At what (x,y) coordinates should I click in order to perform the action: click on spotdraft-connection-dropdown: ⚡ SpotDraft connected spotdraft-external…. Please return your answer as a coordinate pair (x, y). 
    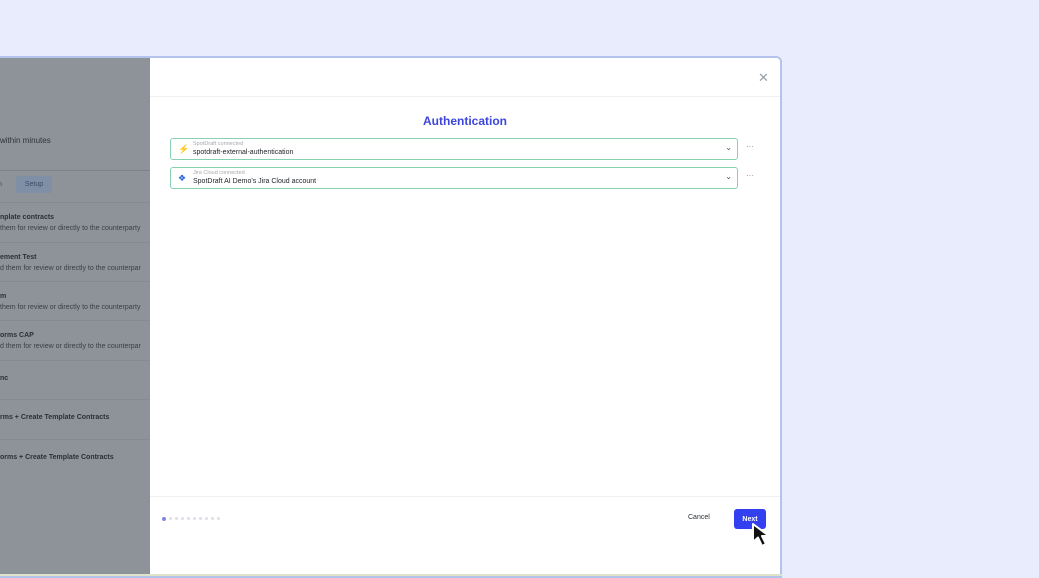
    Looking at the image, I should click on (454, 149).